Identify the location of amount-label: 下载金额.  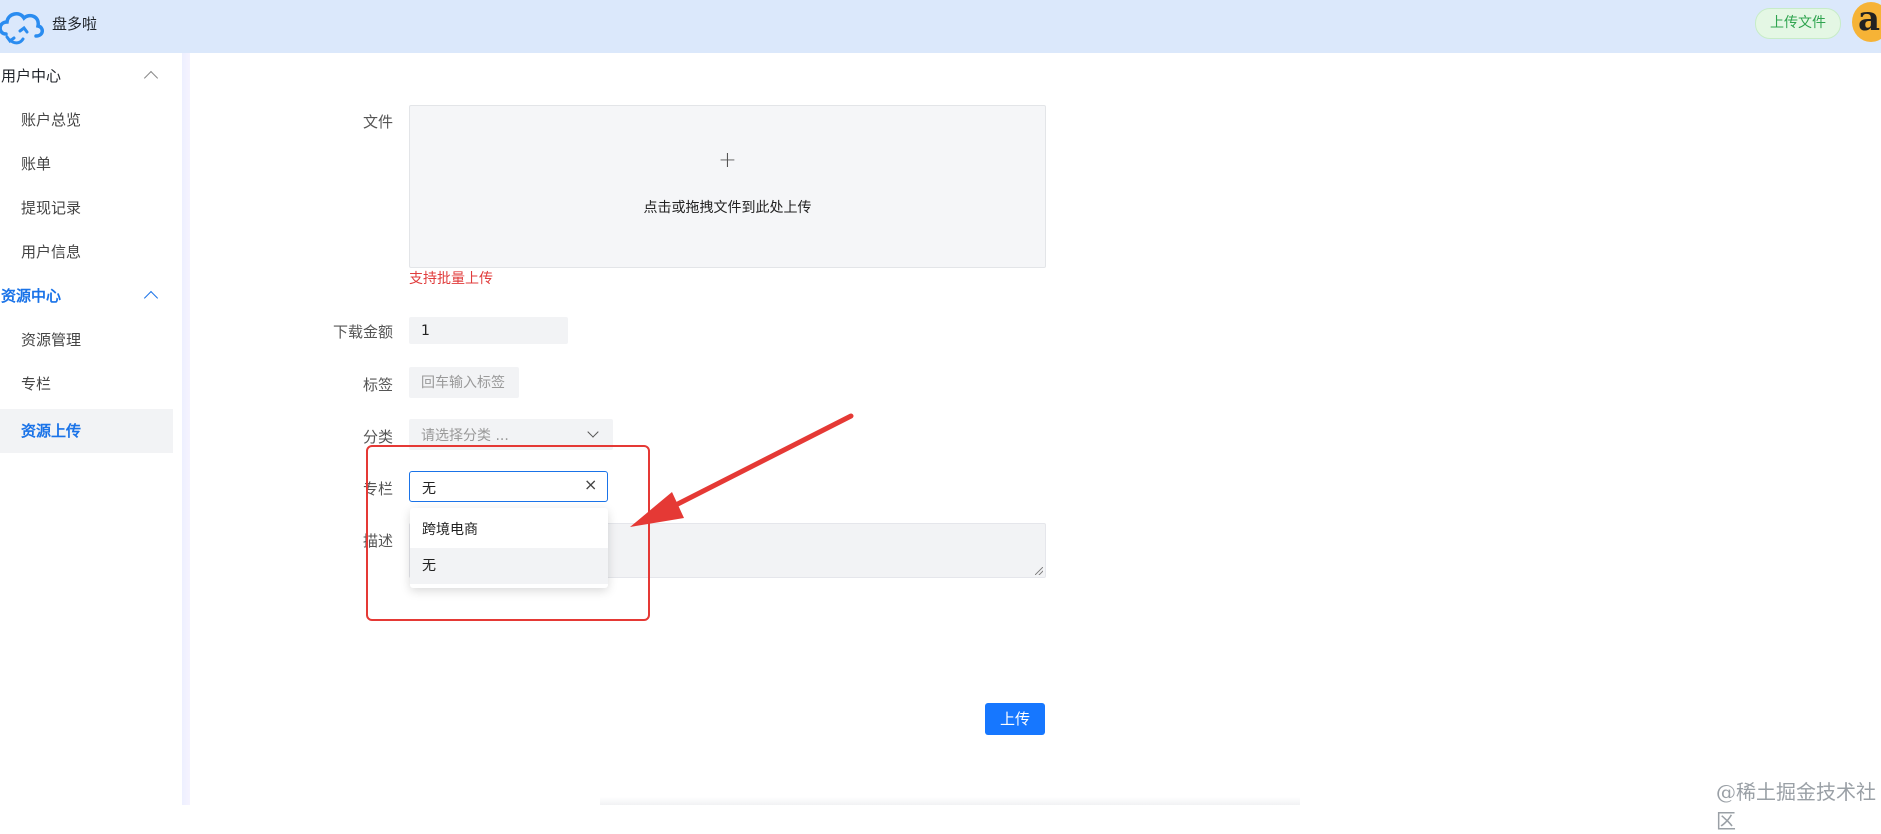
(362, 332).